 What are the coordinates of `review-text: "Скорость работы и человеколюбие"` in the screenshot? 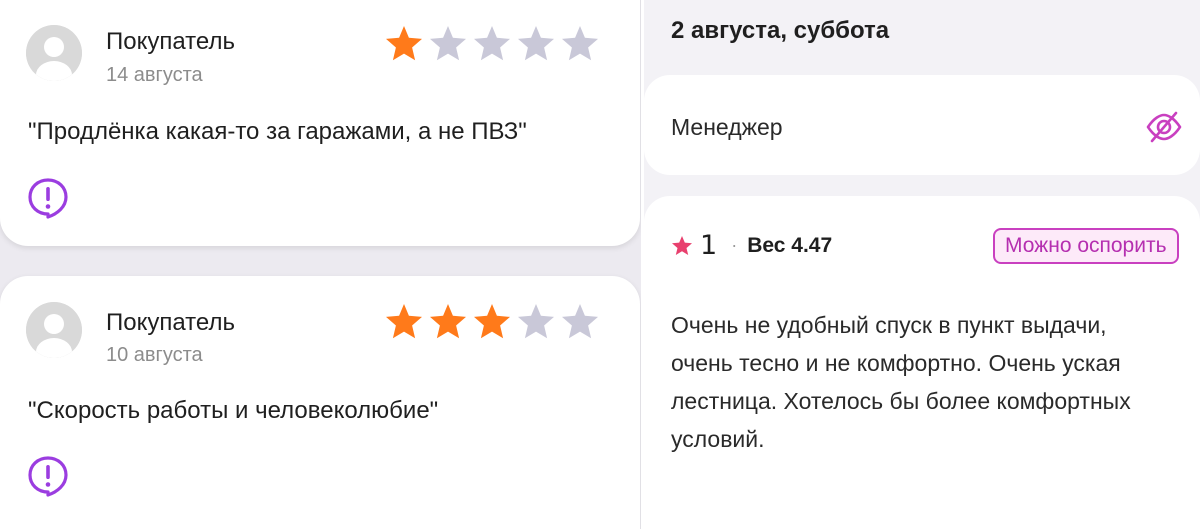 It's located at (233, 410).